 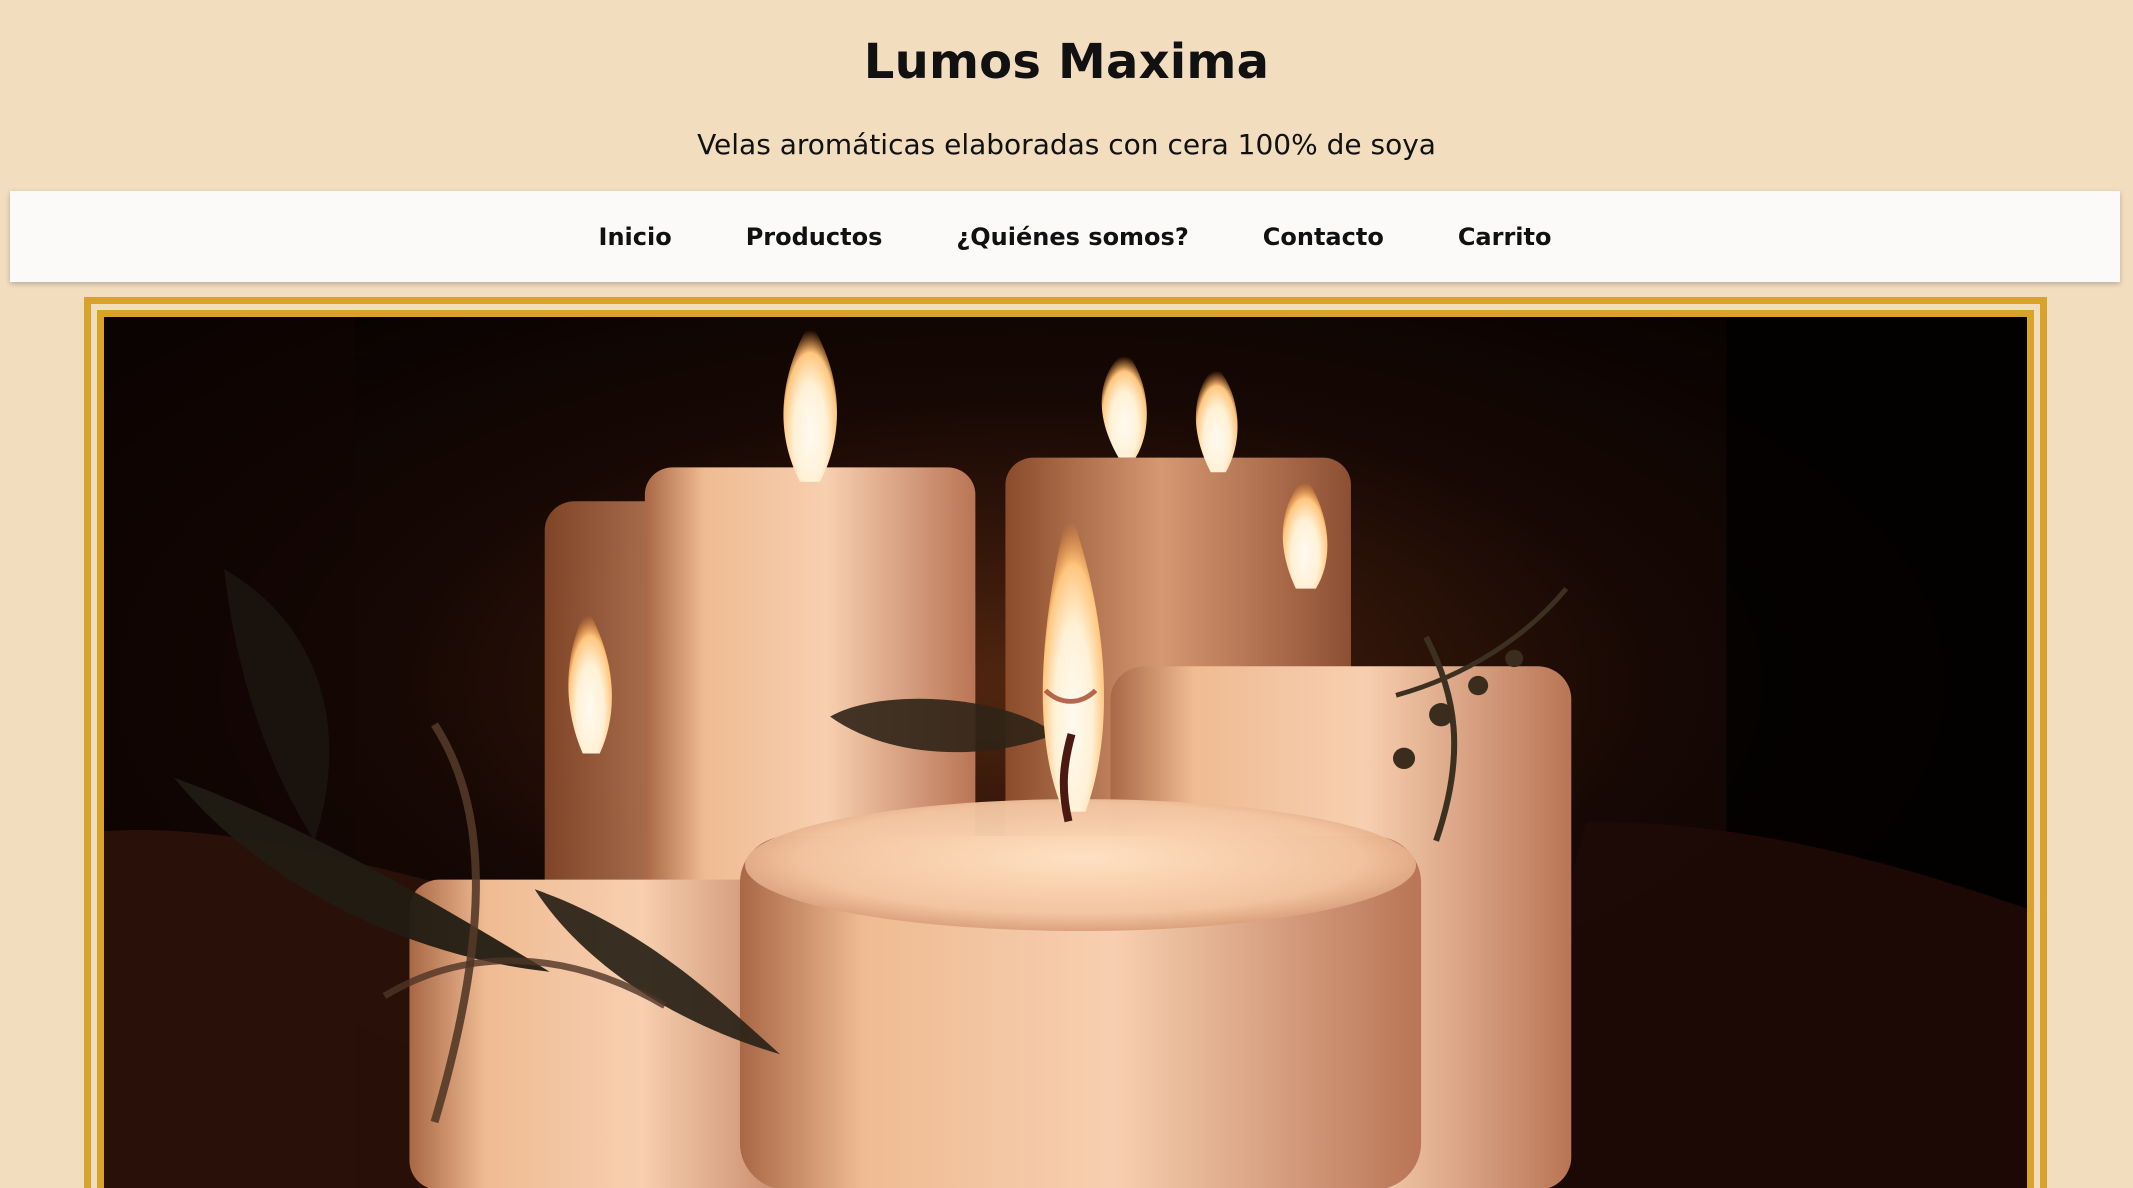 I want to click on nav-item-contacto: Contacto, so click(x=1323, y=237).